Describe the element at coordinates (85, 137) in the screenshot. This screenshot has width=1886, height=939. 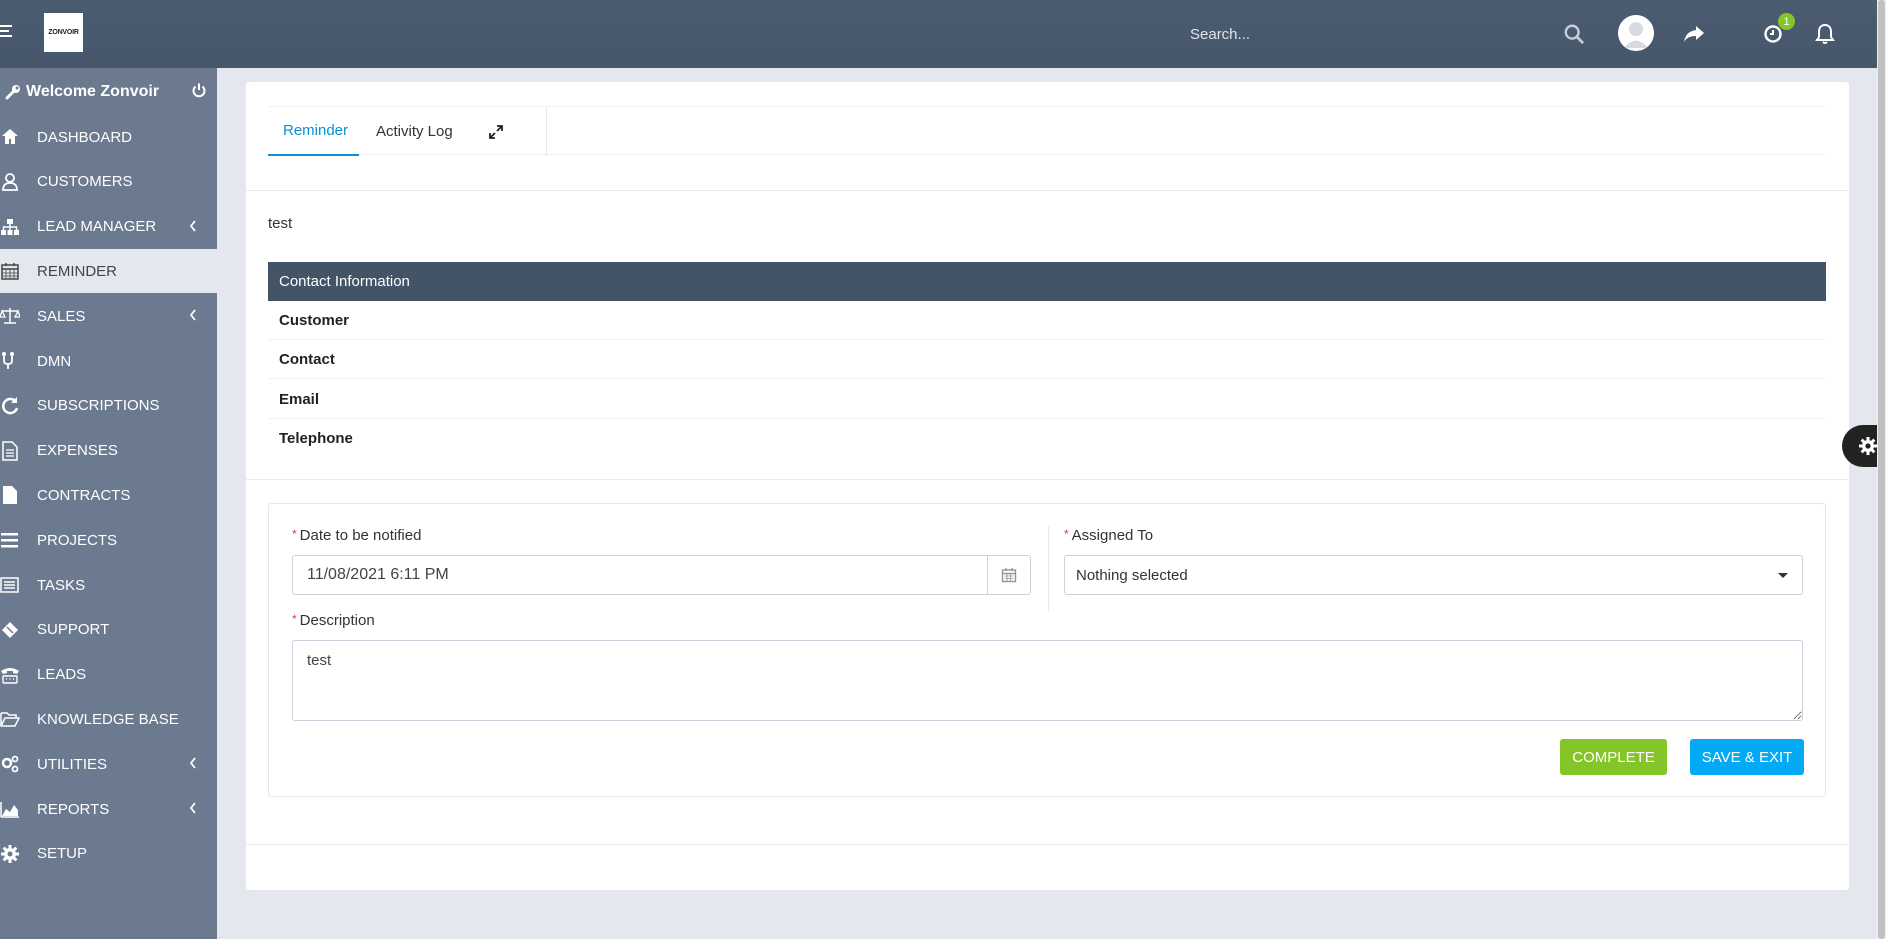
I see `sidebar-item-label: DASHBOARD` at that location.